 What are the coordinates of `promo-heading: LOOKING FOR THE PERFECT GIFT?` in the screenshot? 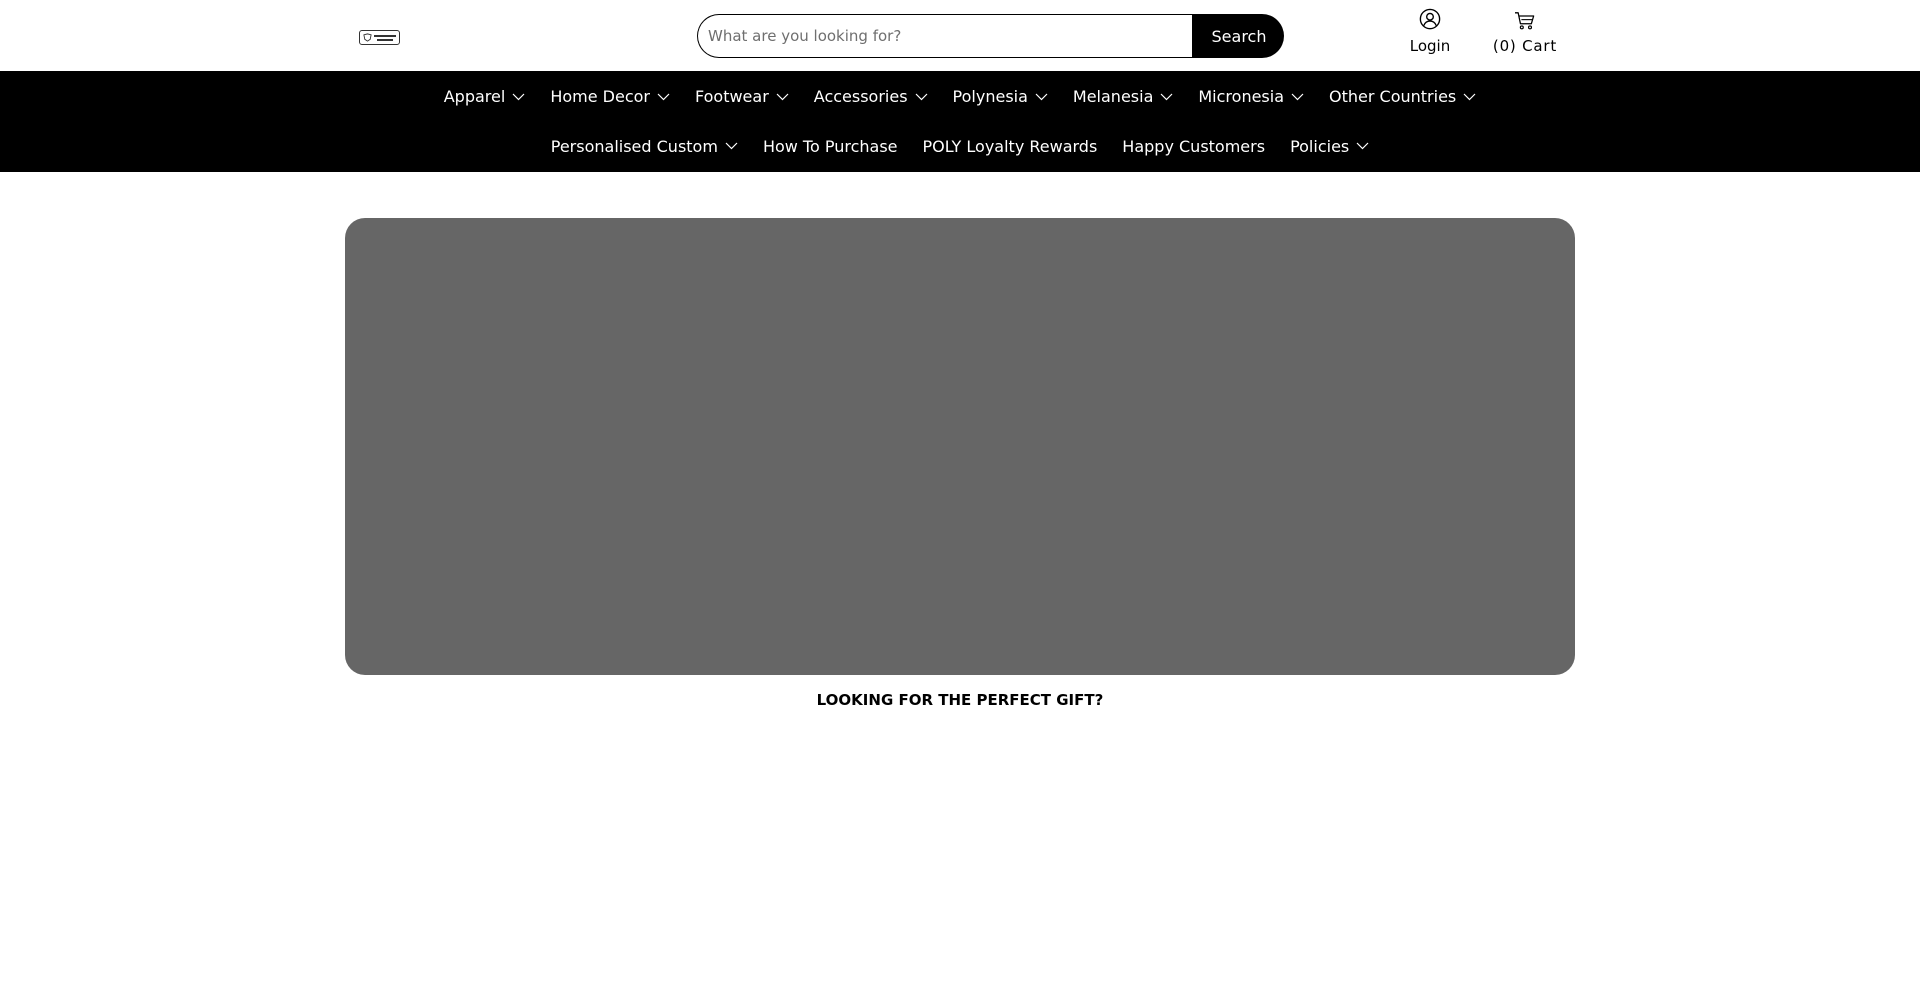 It's located at (960, 700).